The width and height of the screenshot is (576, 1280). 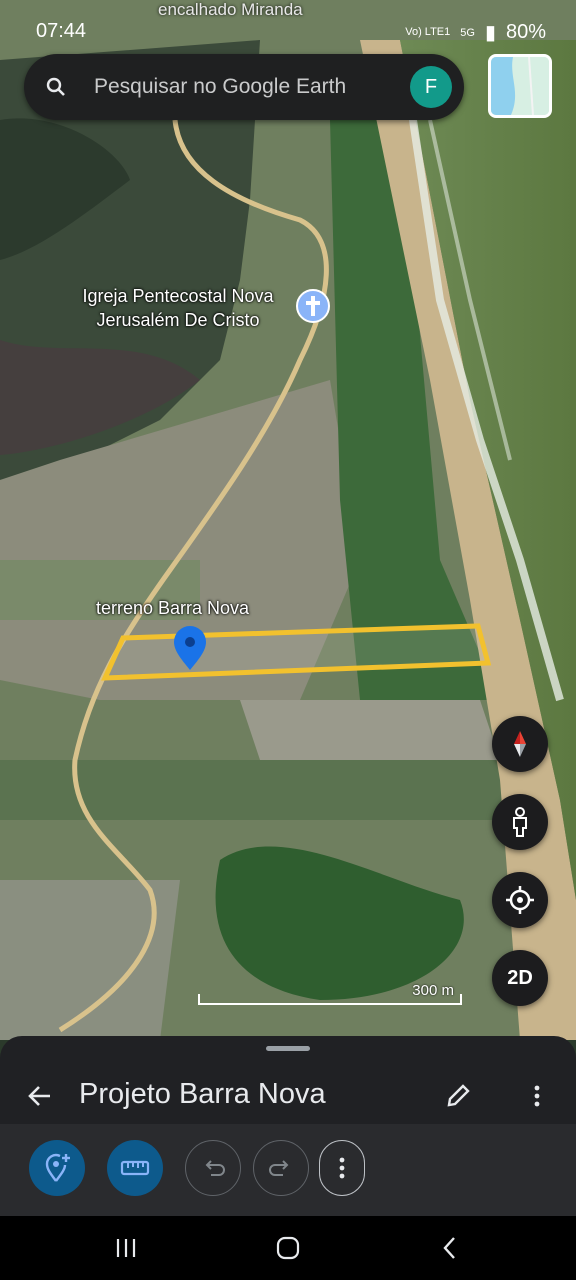 What do you see at coordinates (40, 1096) in the screenshot?
I see `back-arrow-icon` at bounding box center [40, 1096].